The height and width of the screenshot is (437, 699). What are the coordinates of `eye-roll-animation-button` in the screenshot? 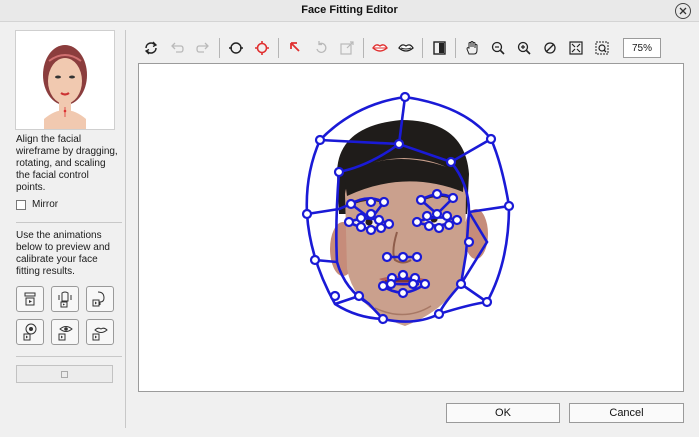 It's located at (30, 332).